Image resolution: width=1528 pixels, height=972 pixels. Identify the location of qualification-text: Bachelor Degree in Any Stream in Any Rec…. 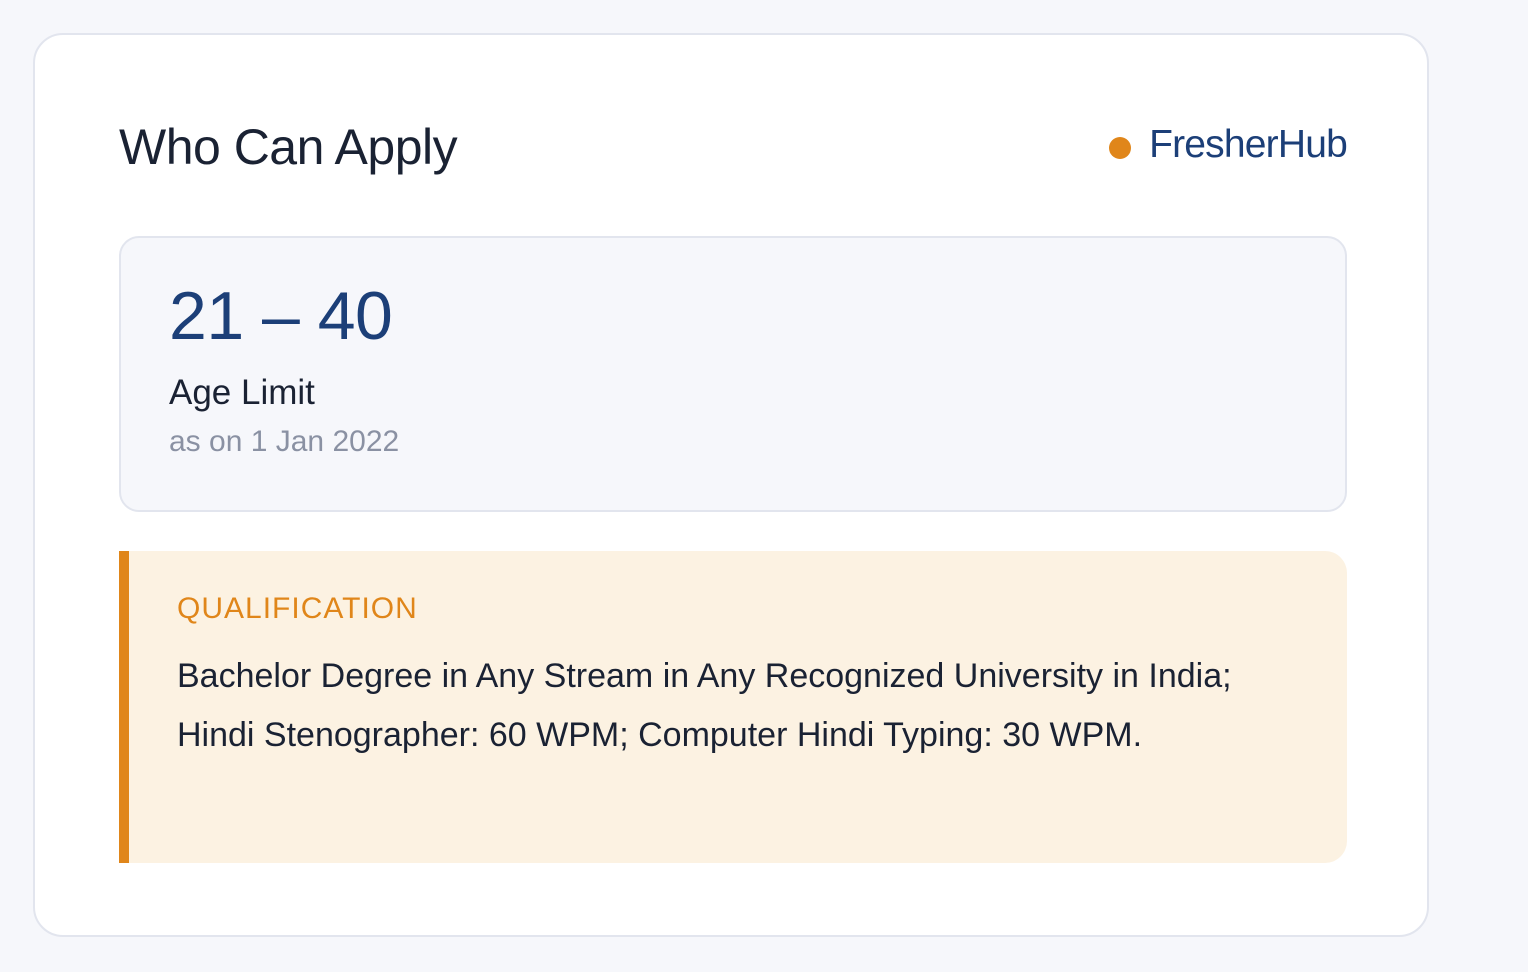
(704, 705).